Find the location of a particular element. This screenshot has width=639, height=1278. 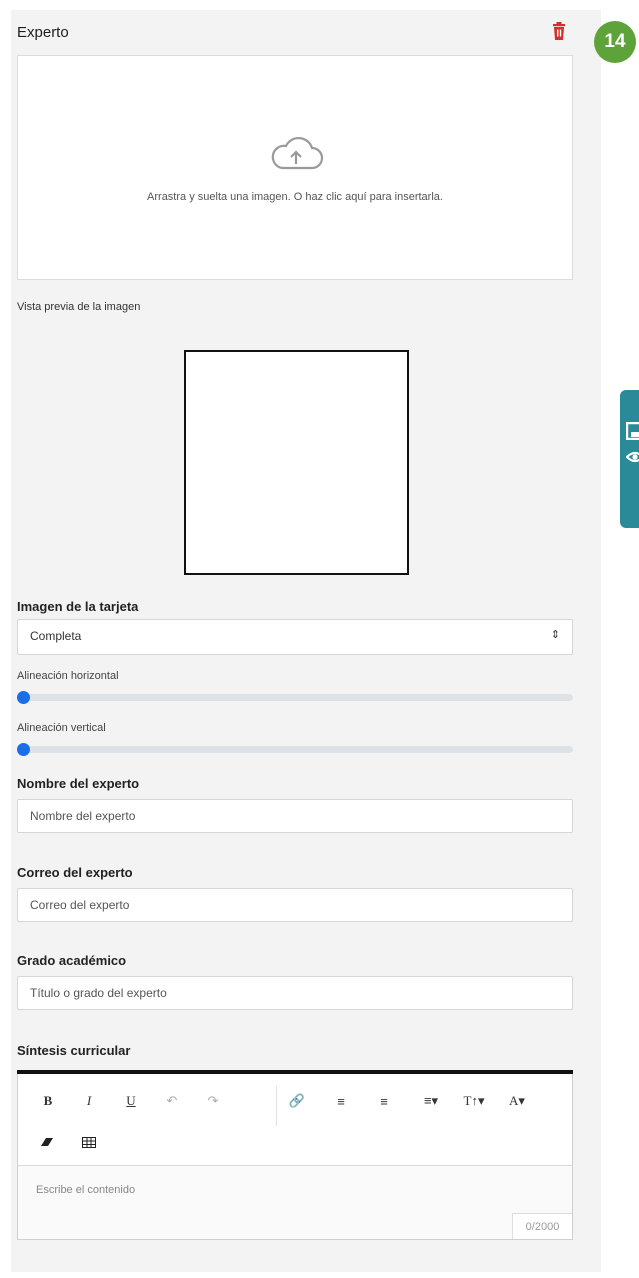

vertical-alignment-thumb is located at coordinates (23, 749).